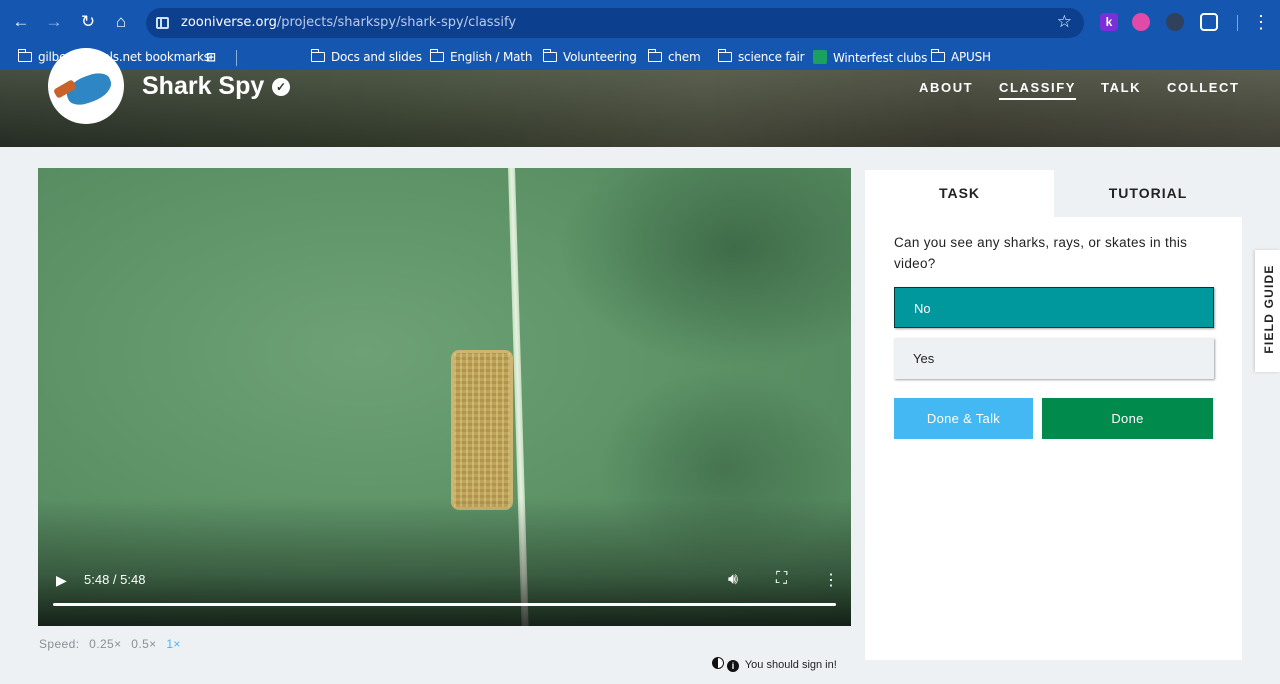 The height and width of the screenshot is (684, 1280). What do you see at coordinates (61, 580) in the screenshot?
I see `play-icon: ▶` at bounding box center [61, 580].